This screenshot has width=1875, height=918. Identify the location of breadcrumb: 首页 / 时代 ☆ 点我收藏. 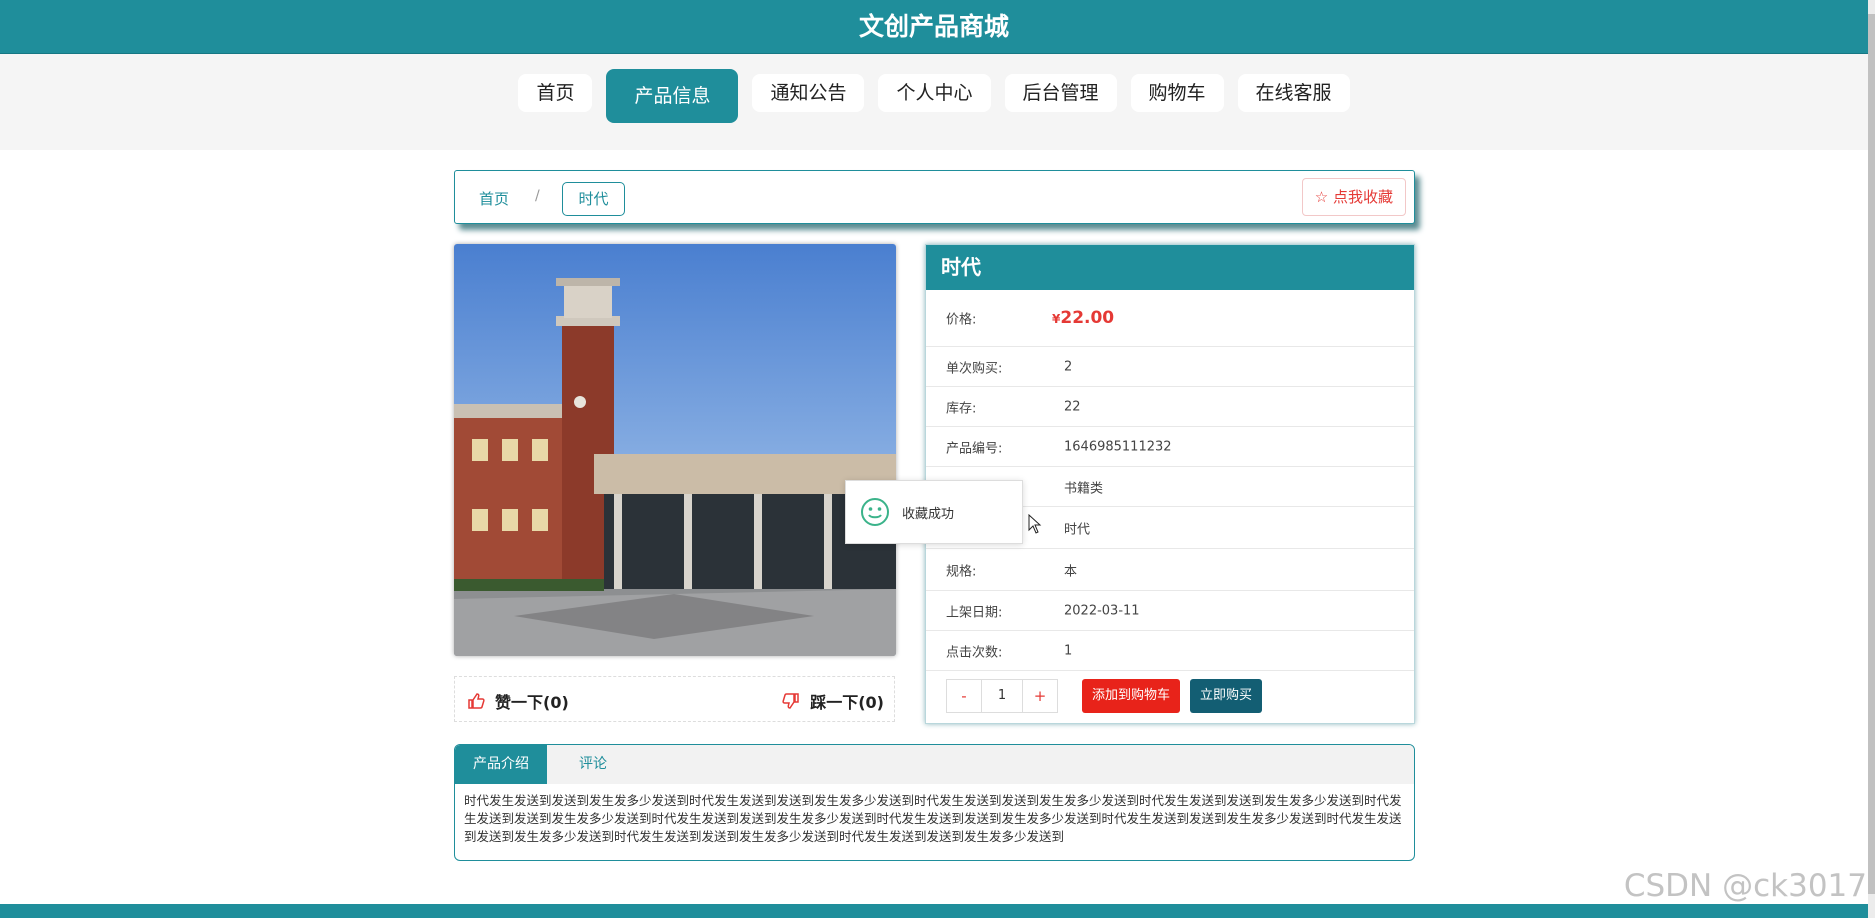
(934, 197).